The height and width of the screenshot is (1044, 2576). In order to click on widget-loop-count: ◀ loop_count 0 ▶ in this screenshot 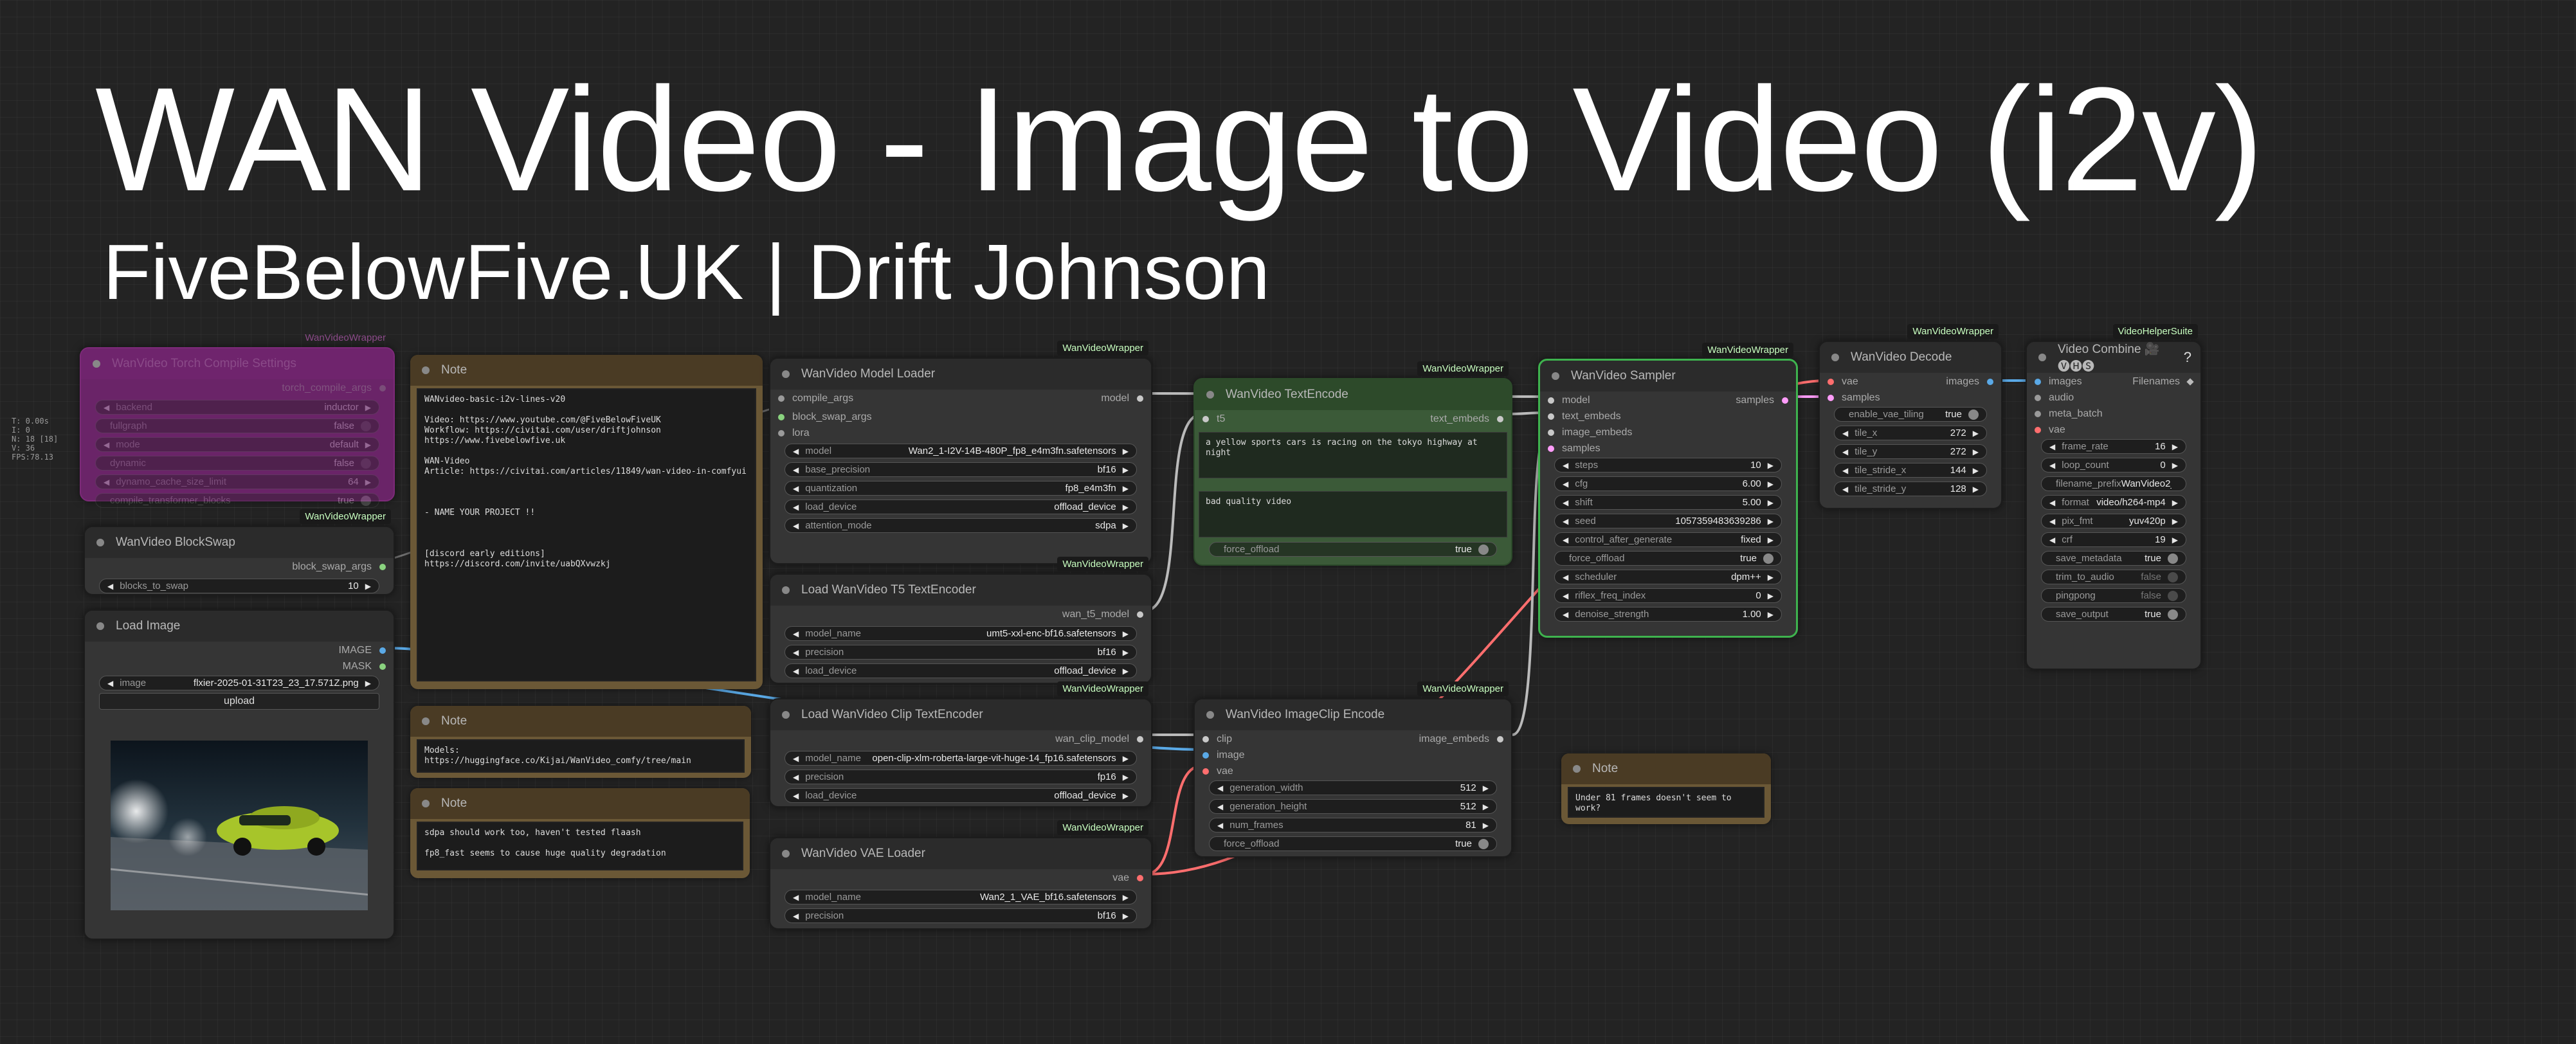, I will do `click(2113, 465)`.